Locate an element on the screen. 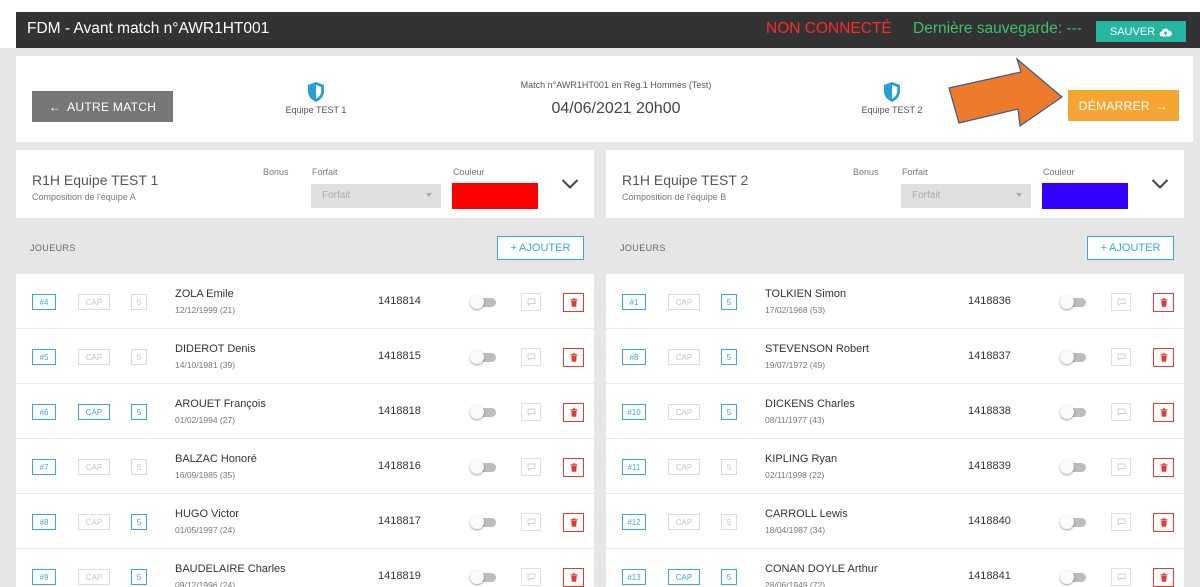 This screenshot has width=1200, height=587. player-number-button: #10 is located at coordinates (634, 412).